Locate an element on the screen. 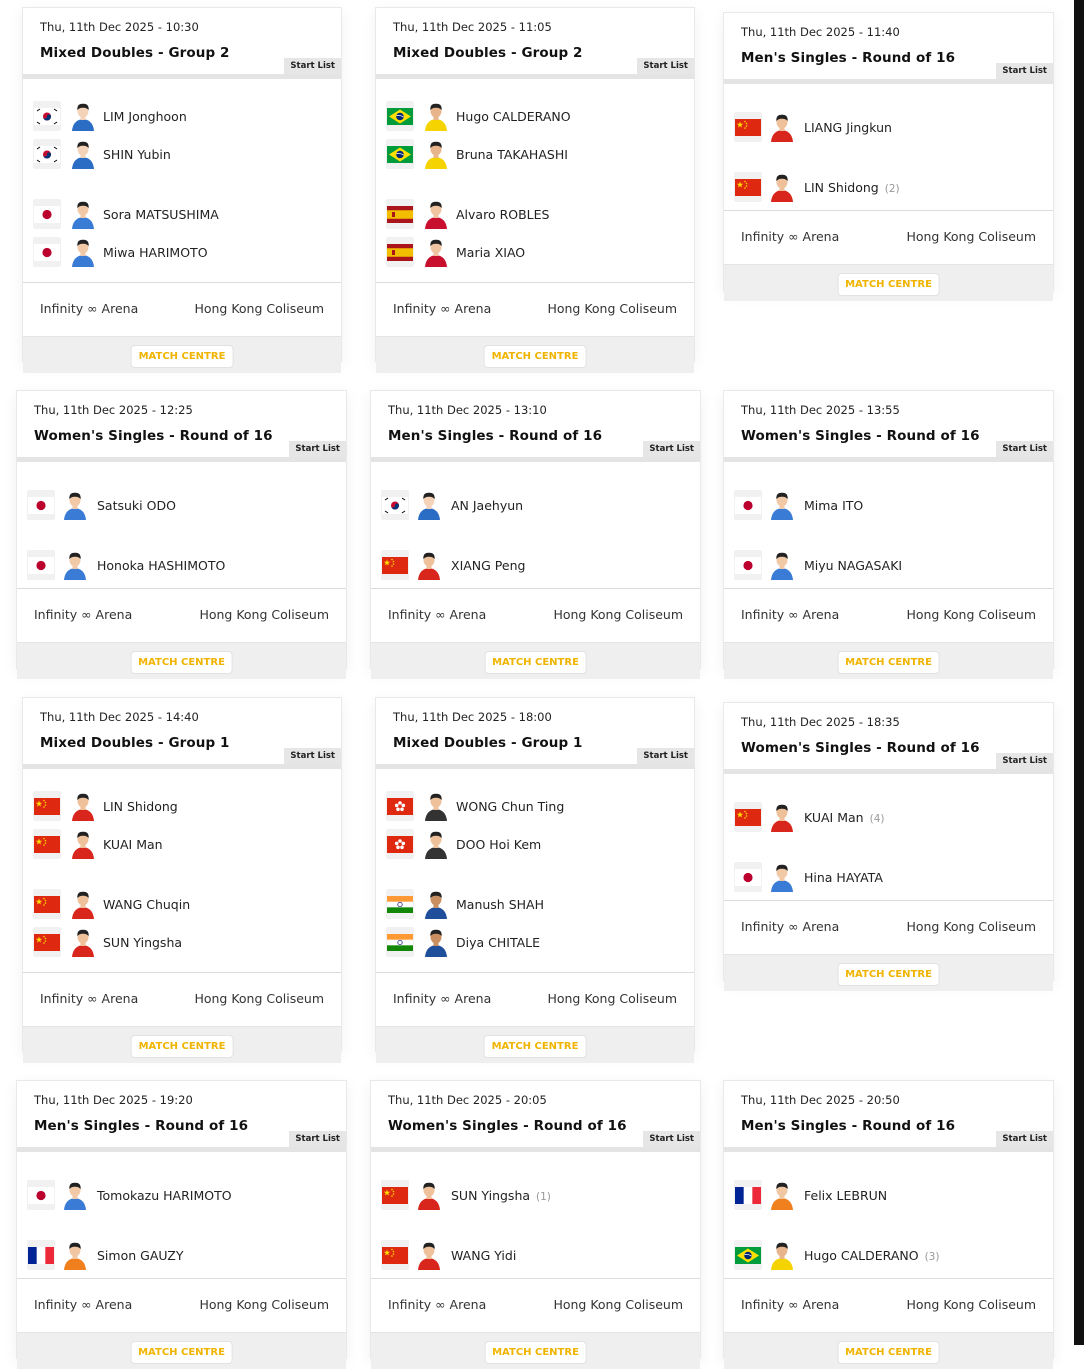  player-row: Alvaro ROBLES is located at coordinates (535, 214).